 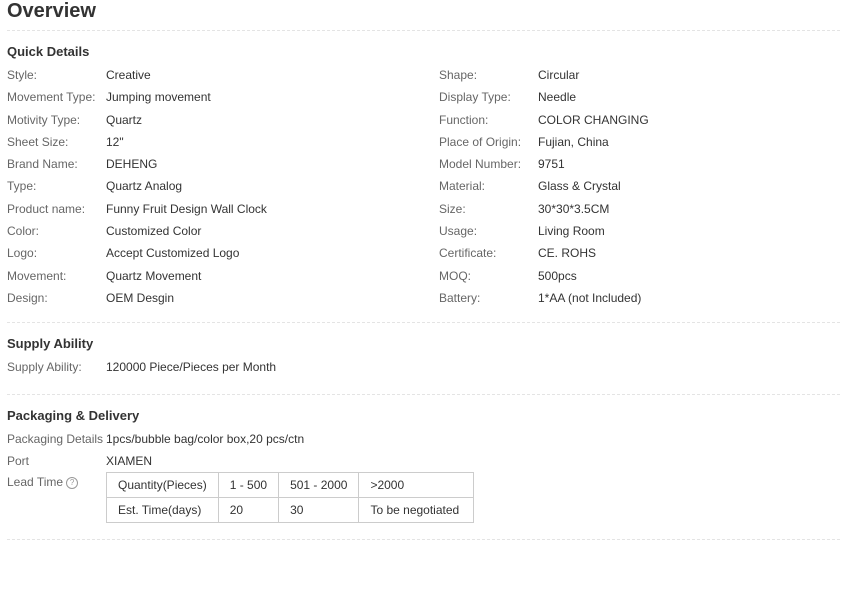 What do you see at coordinates (44, 119) in the screenshot?
I see `detail-label: Motivity Type:` at bounding box center [44, 119].